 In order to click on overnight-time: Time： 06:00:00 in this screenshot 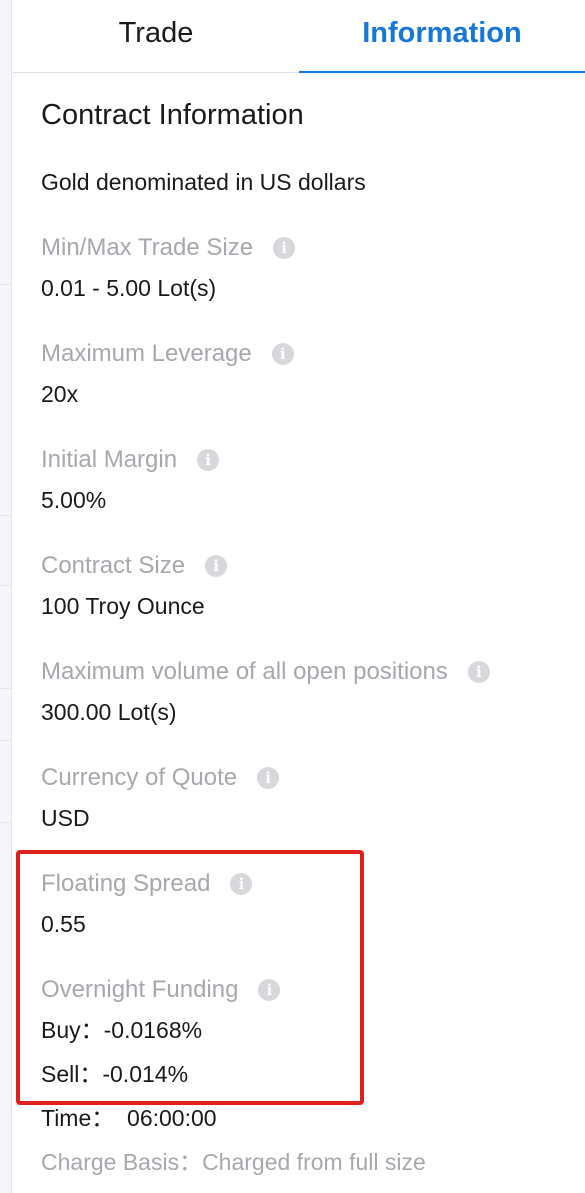, I will do `click(129, 1118)`.